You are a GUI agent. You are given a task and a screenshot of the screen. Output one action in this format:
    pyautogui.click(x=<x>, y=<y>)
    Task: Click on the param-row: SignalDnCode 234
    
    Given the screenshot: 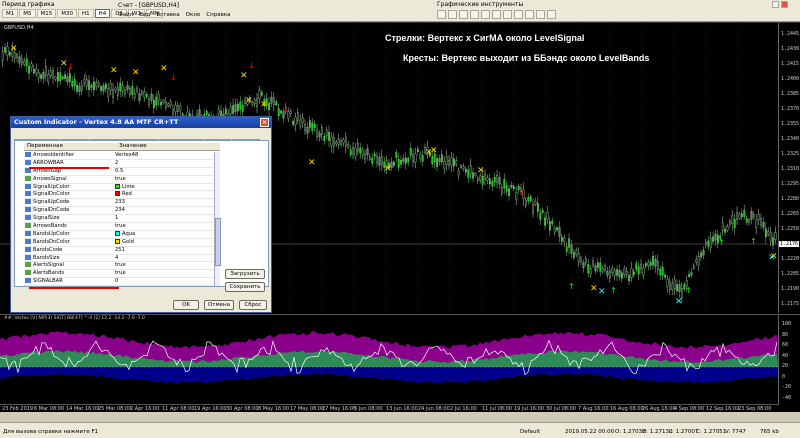 What is the action you would take?
    pyautogui.click(x=122, y=211)
    